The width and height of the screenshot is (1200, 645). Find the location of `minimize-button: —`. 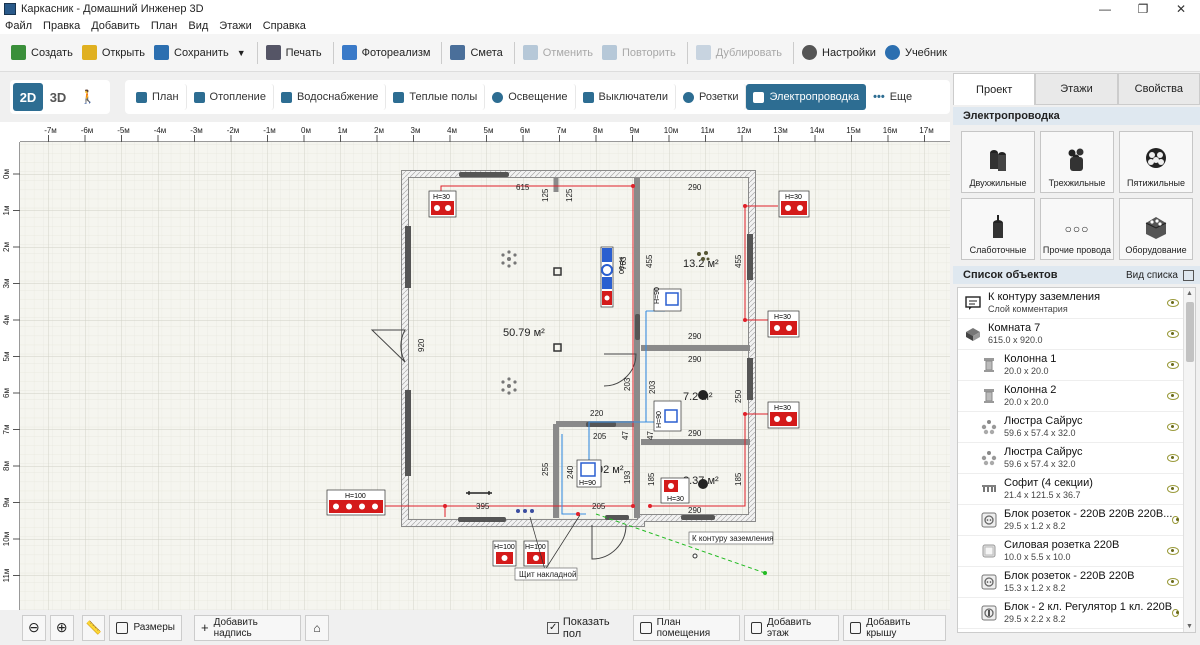

minimize-button: — is located at coordinates (1105, 9).